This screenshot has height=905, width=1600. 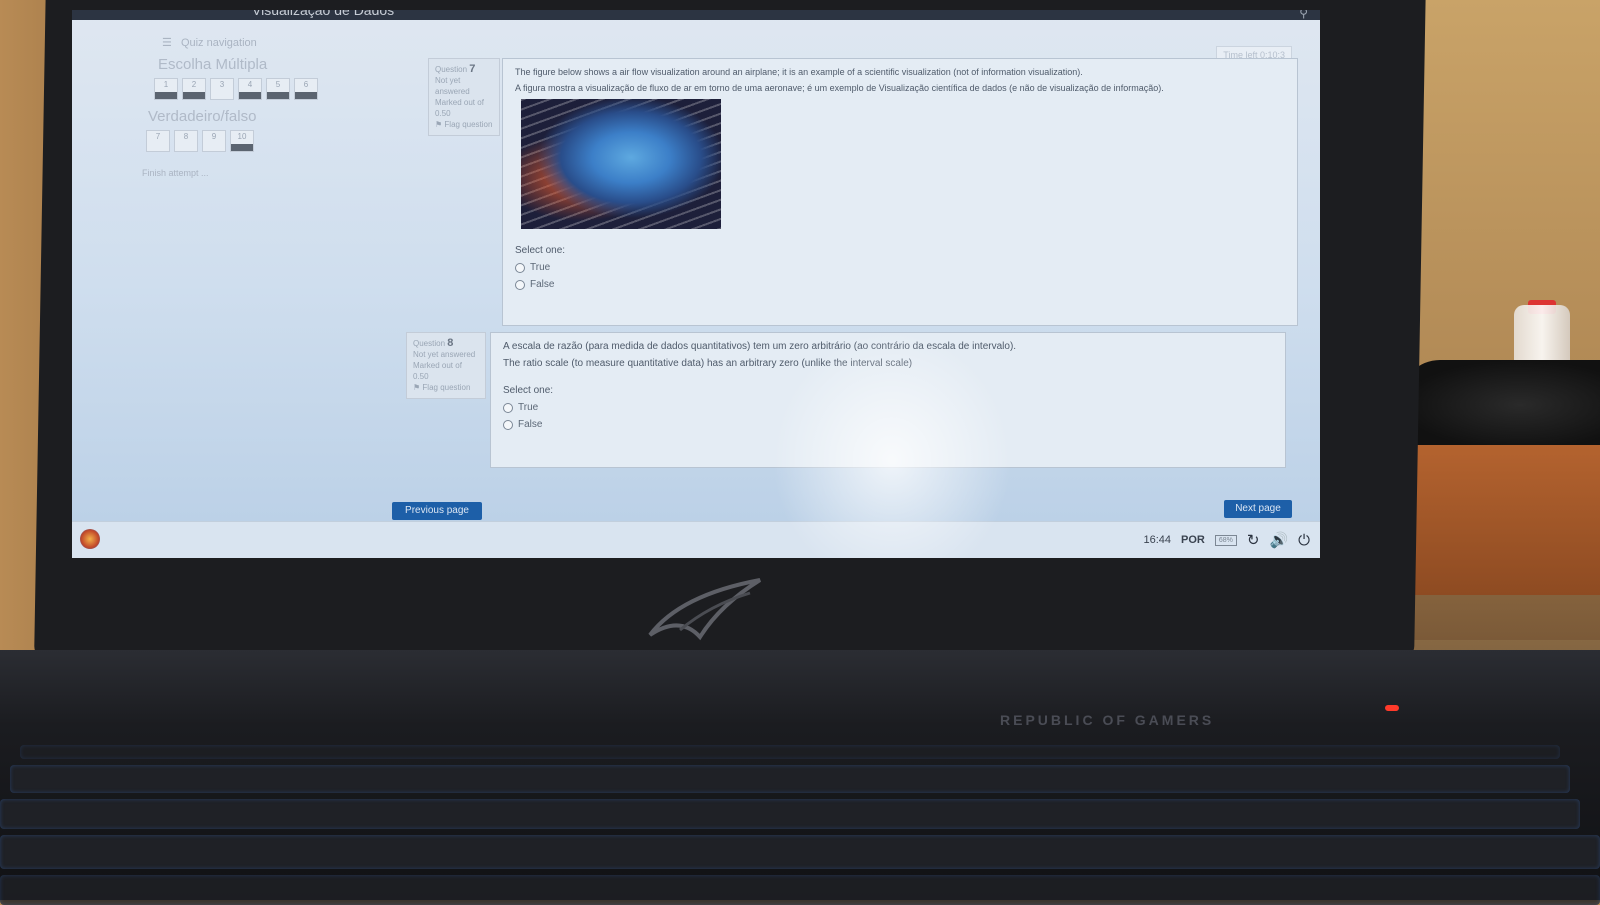 What do you see at coordinates (1304, 540) in the screenshot?
I see `power-icon: ⏻` at bounding box center [1304, 540].